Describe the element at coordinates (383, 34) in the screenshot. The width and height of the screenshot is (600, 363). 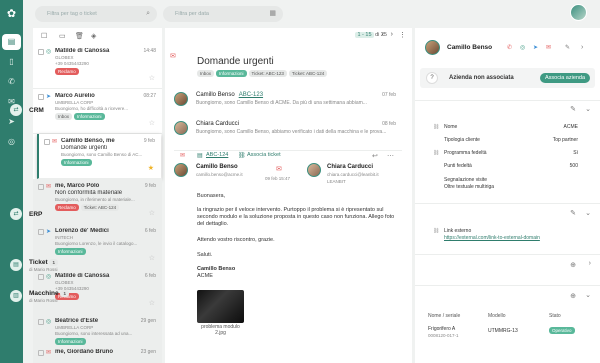
I see `prev-page-icon: ‹` at that location.